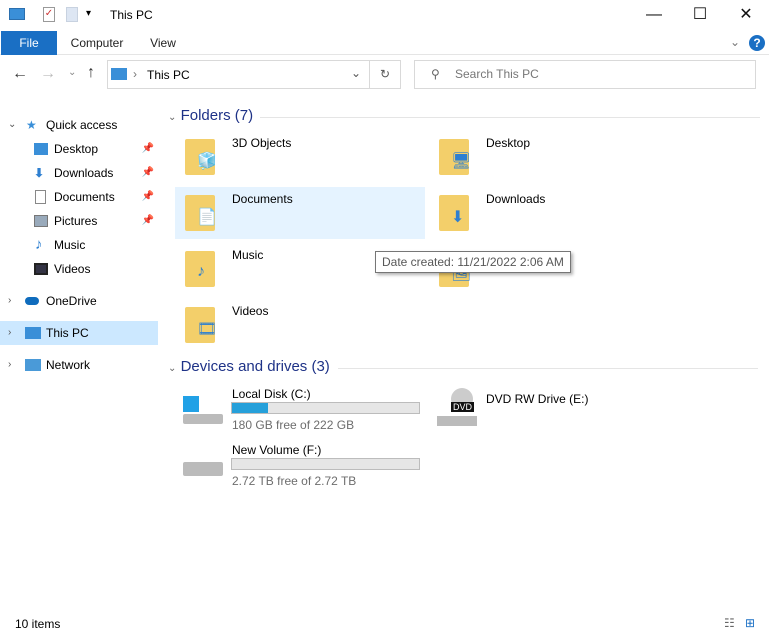  I want to click on address-dropdown-icon: ⌄, so click(356, 73).